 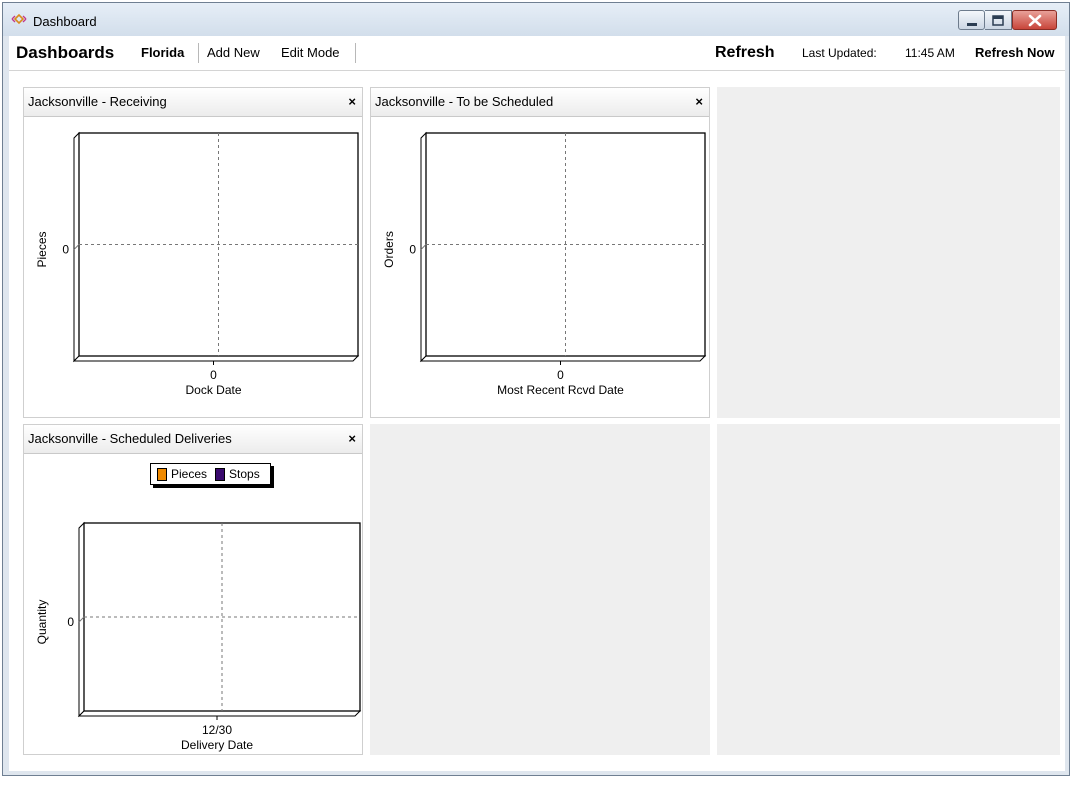 I want to click on widget-header: Jacksonville - Scheduled Deliveries ×, so click(x=193, y=439).